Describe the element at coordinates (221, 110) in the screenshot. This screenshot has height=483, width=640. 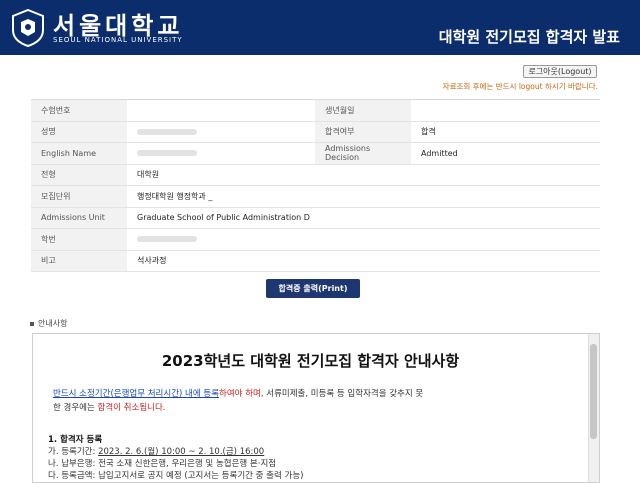
I see `exam-number-value` at that location.